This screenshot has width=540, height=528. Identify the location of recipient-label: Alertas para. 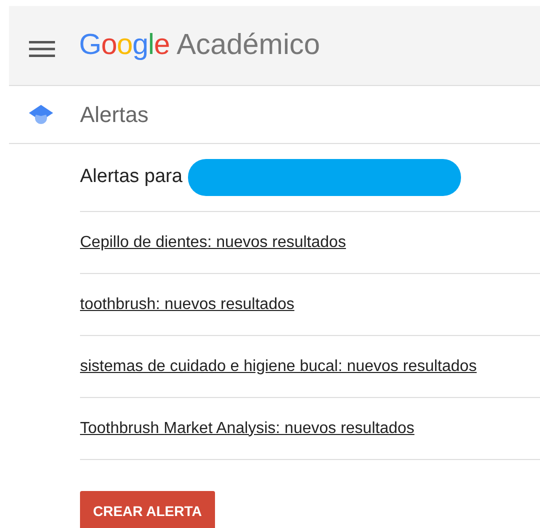
(131, 177).